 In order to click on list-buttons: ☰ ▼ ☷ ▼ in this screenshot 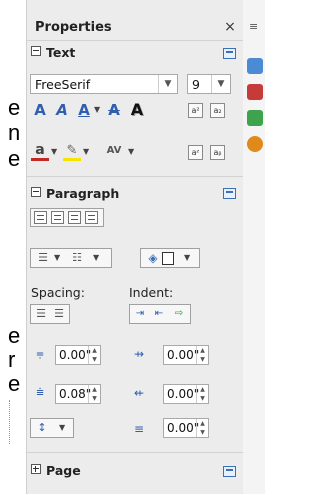, I will do `click(71, 258)`.